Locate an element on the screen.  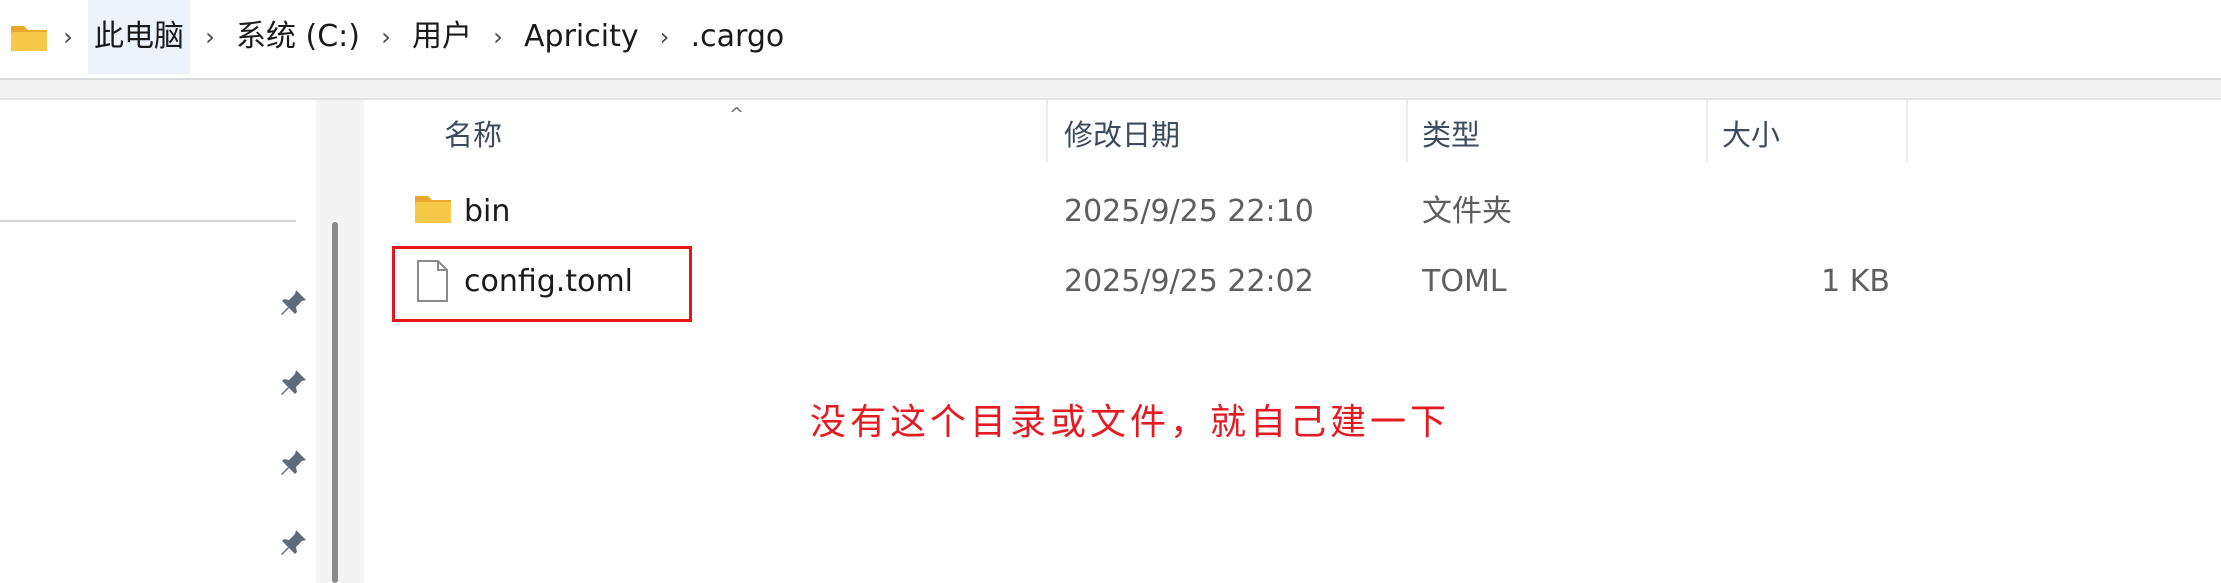
file-size: 1 KB is located at coordinates (1855, 281).